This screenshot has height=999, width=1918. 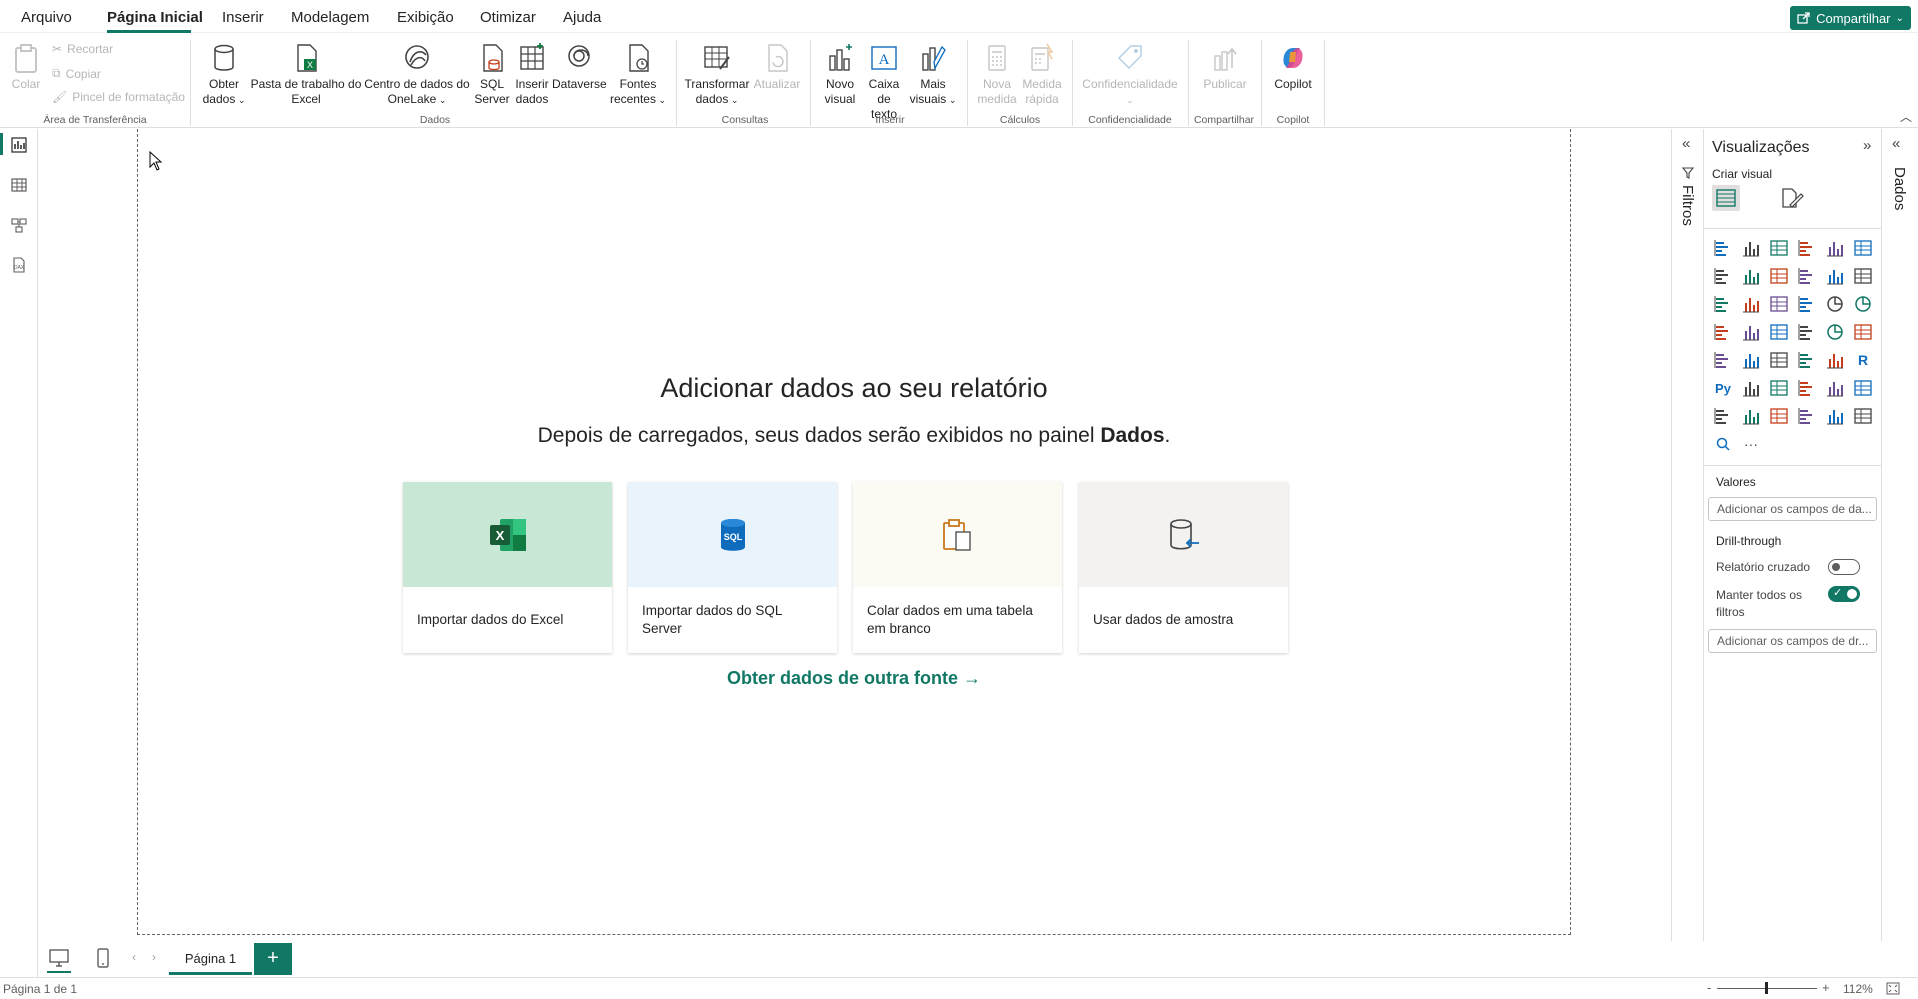 I want to click on page-tab: Página 1, so click(x=210, y=959).